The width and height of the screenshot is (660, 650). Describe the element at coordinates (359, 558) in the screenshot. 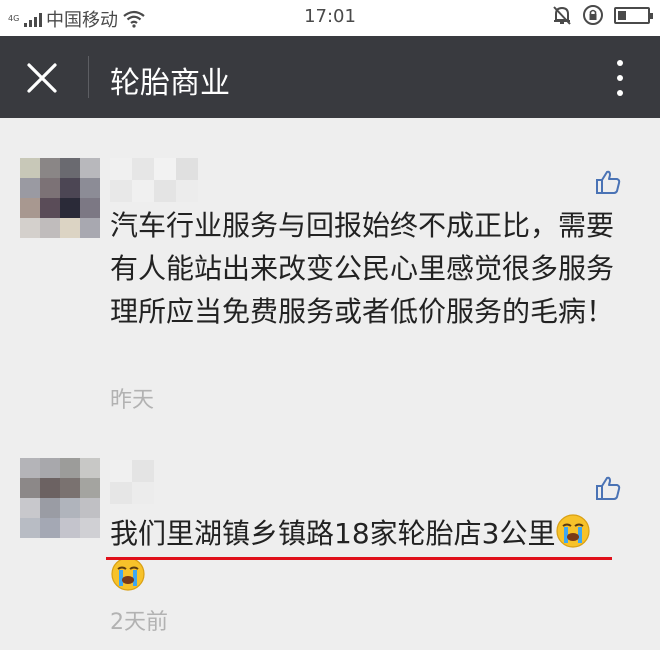

I see `highlight-underline` at that location.